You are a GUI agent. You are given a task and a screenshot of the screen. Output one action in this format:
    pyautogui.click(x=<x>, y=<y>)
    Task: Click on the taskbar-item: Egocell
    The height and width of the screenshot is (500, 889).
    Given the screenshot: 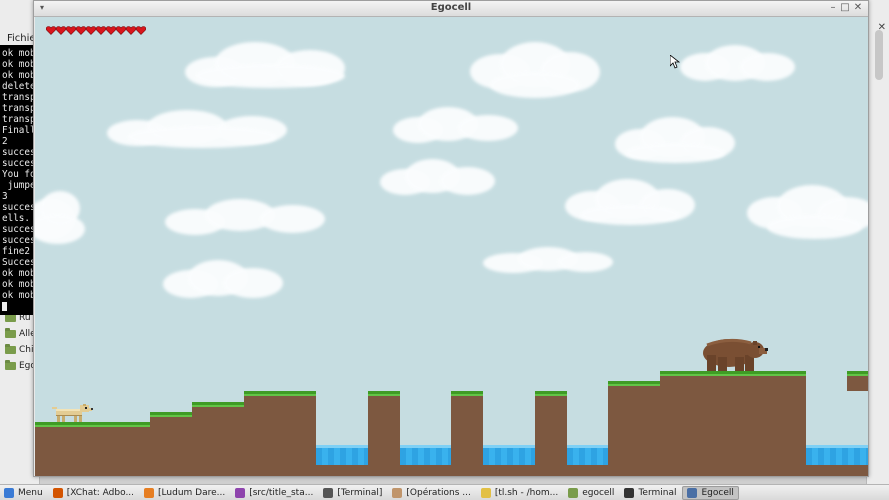 What is the action you would take?
    pyautogui.click(x=710, y=492)
    